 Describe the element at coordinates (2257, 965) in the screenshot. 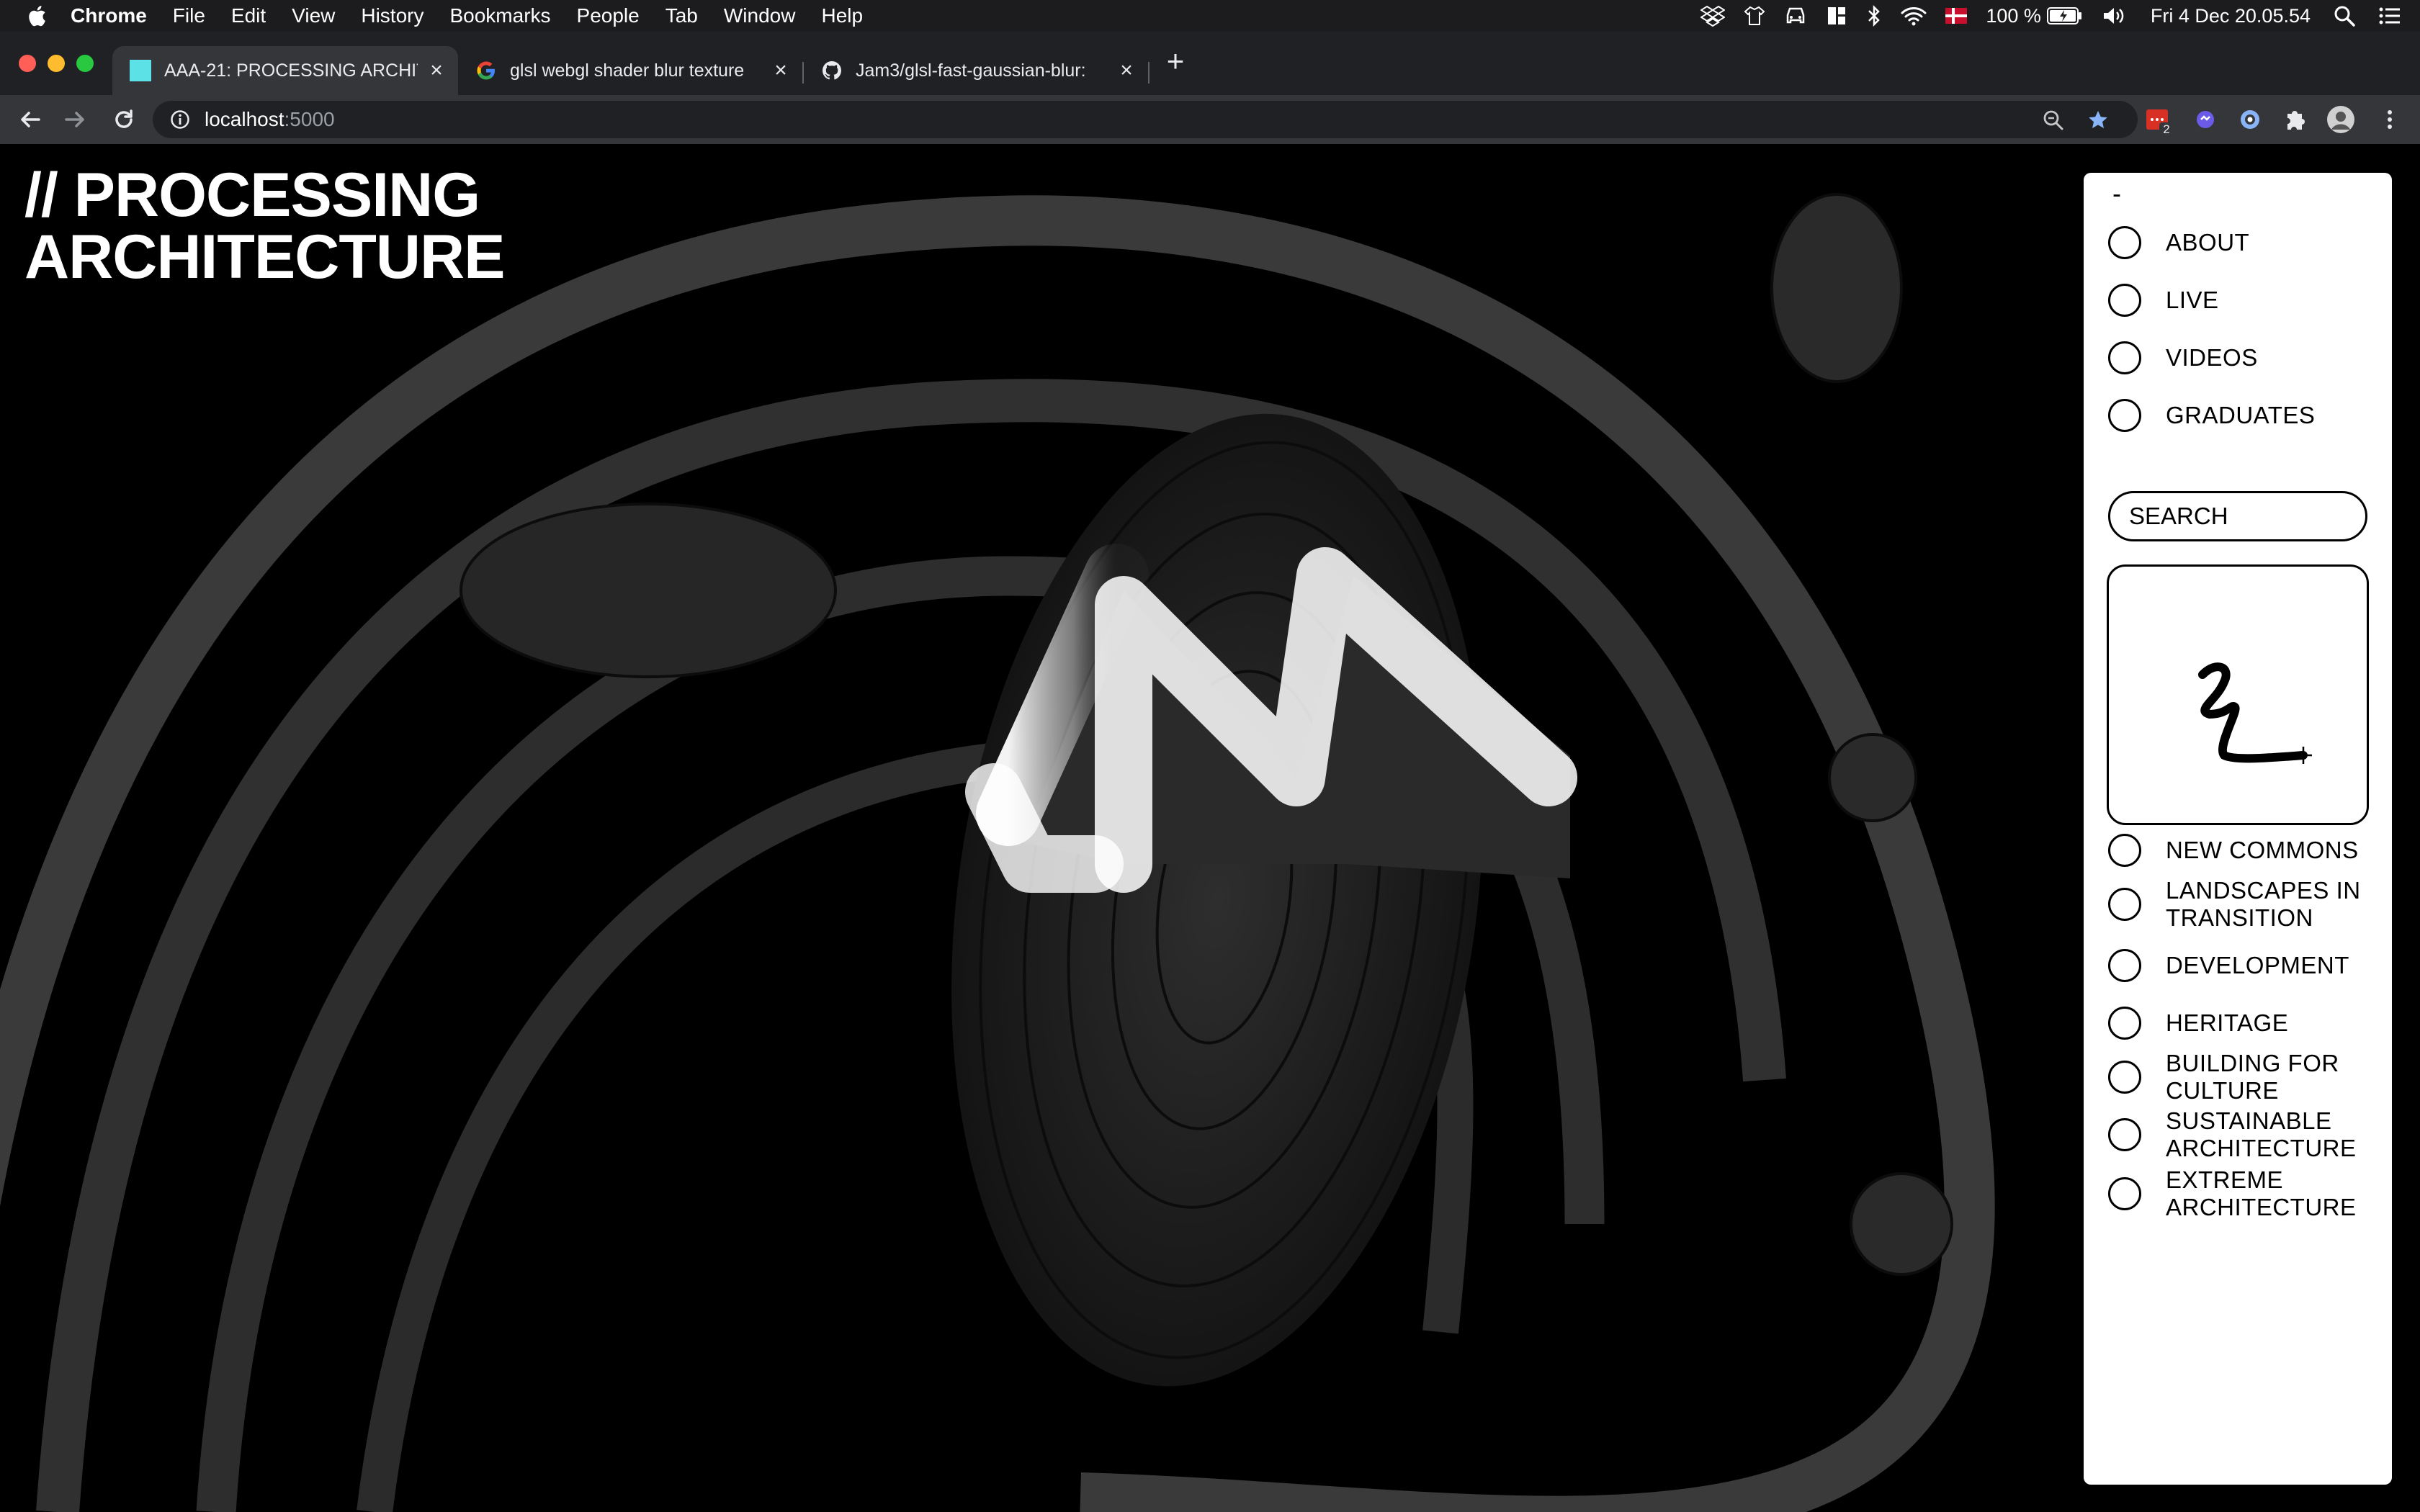

I see `category-label: DEVELOPMENT` at that location.